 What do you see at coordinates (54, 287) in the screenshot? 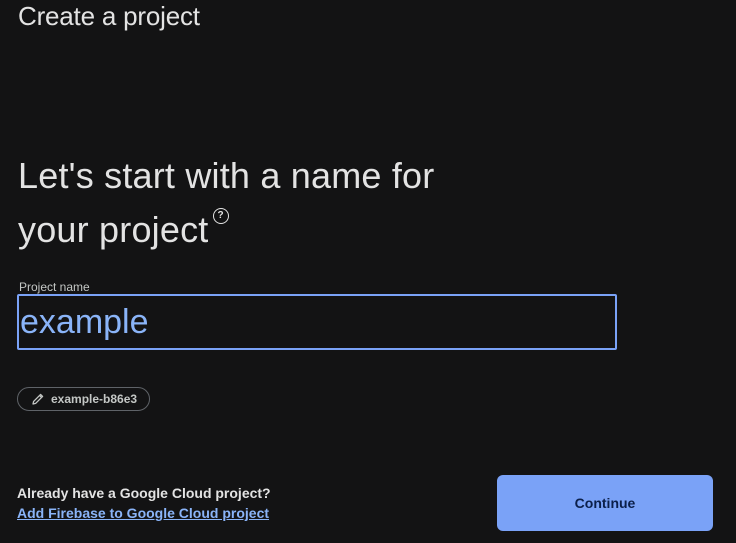
I see `project-name-label: Project name` at bounding box center [54, 287].